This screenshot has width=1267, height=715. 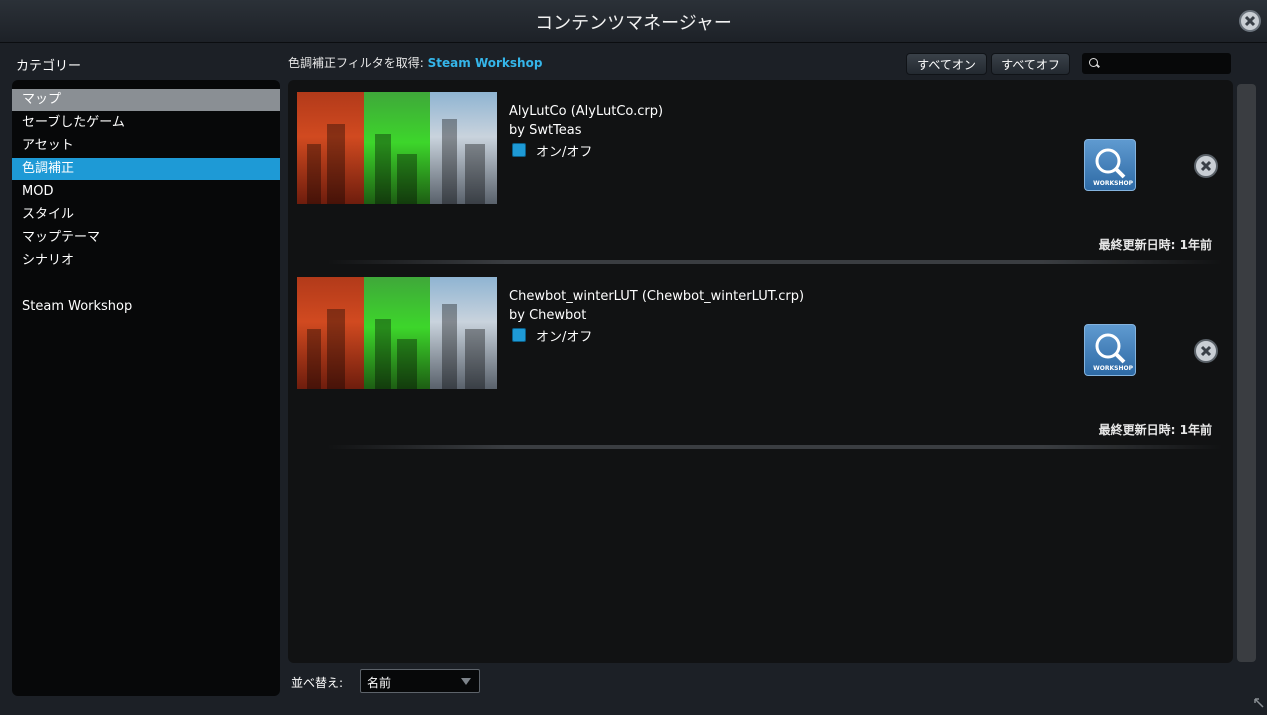 I want to click on search-box, so click(x=1156, y=63).